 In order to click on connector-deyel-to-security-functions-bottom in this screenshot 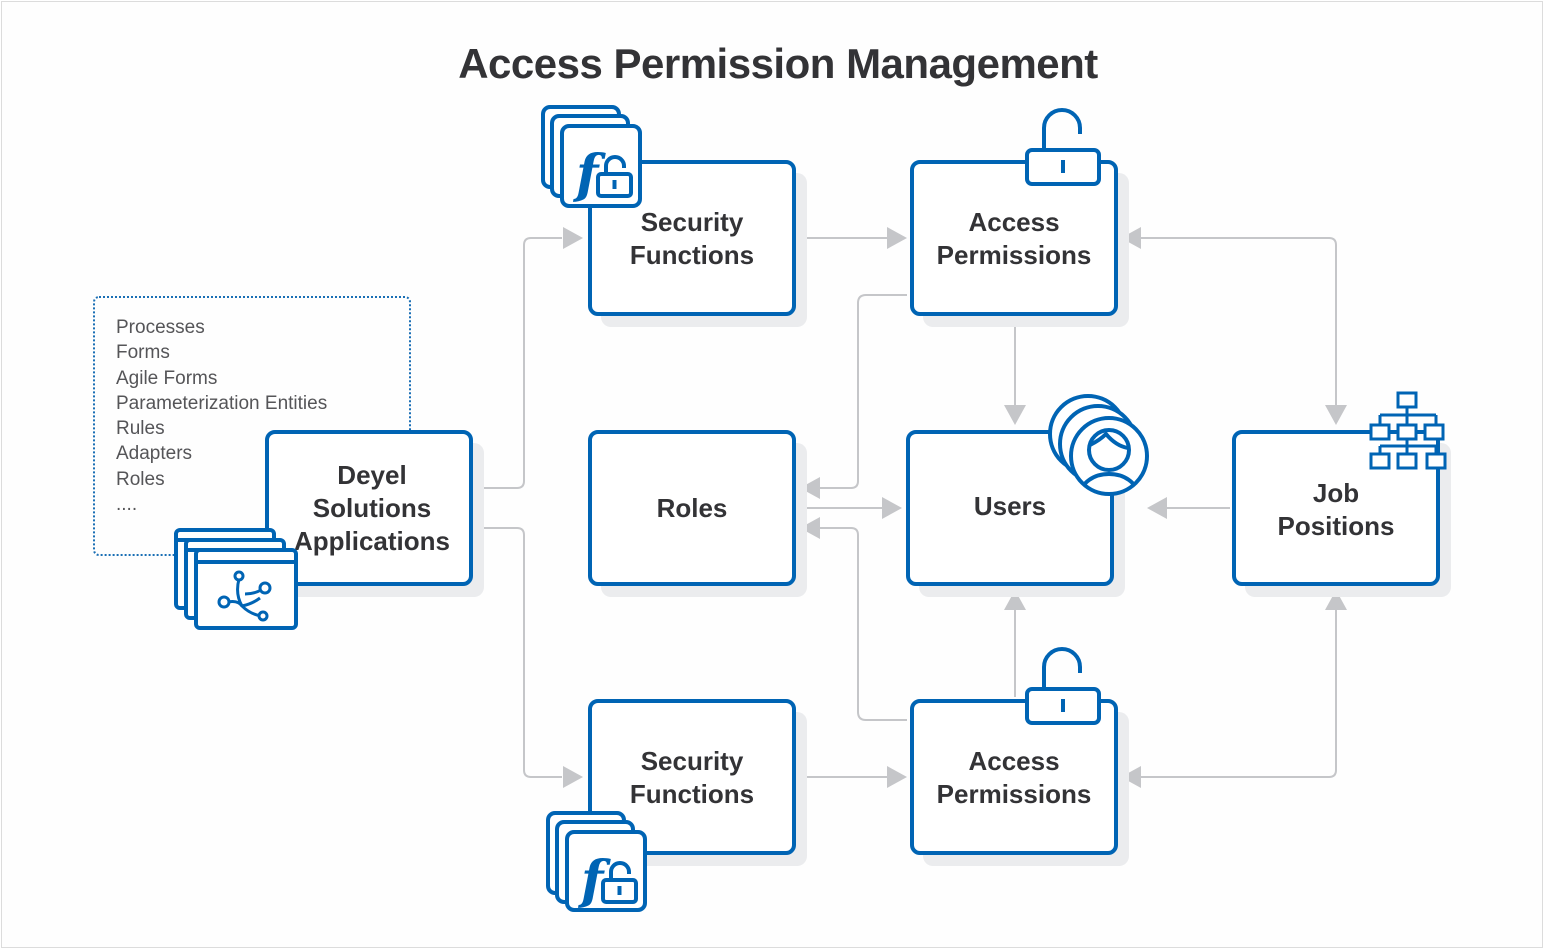, I will do `click(519, 652)`.